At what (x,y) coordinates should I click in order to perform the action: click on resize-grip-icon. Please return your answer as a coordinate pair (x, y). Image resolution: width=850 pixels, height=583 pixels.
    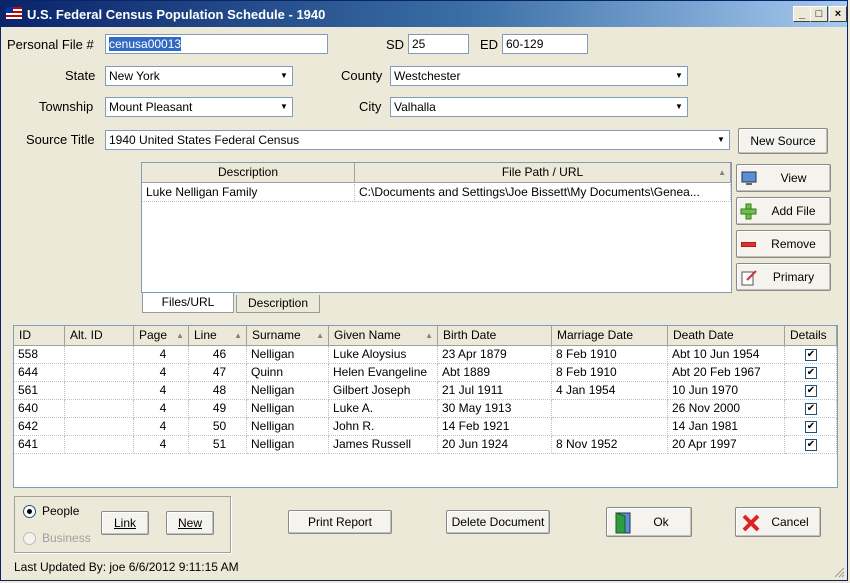
    Looking at the image, I should click on (839, 572).